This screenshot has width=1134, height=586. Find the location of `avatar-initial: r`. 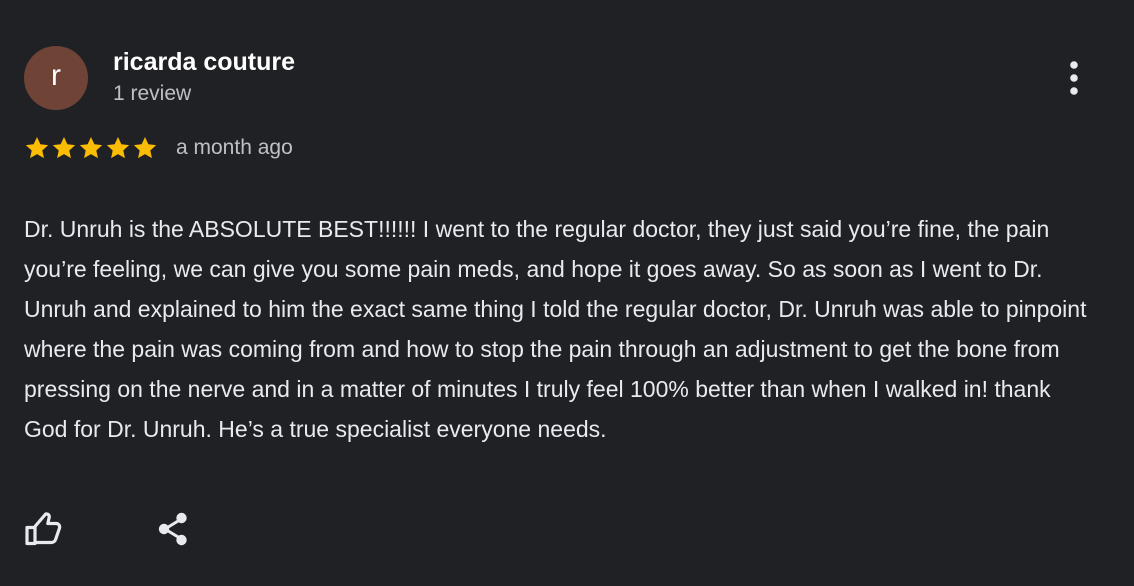

avatar-initial: r is located at coordinates (56, 75).